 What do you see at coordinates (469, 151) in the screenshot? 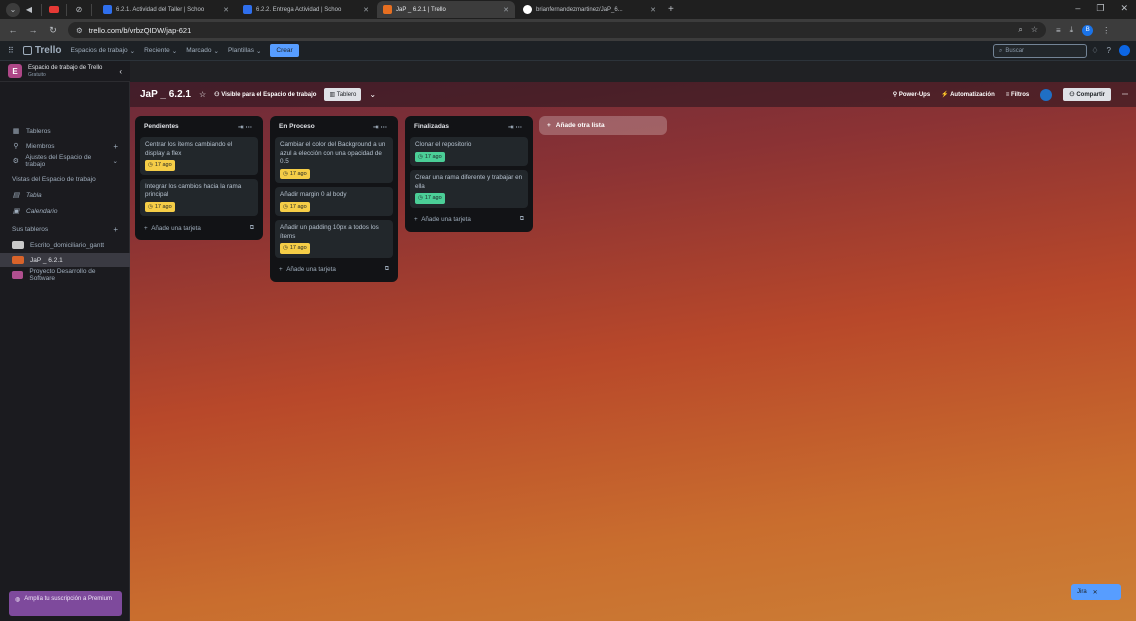
I see `card: Clonar el repositorio ◷ 17 ago` at bounding box center [469, 151].